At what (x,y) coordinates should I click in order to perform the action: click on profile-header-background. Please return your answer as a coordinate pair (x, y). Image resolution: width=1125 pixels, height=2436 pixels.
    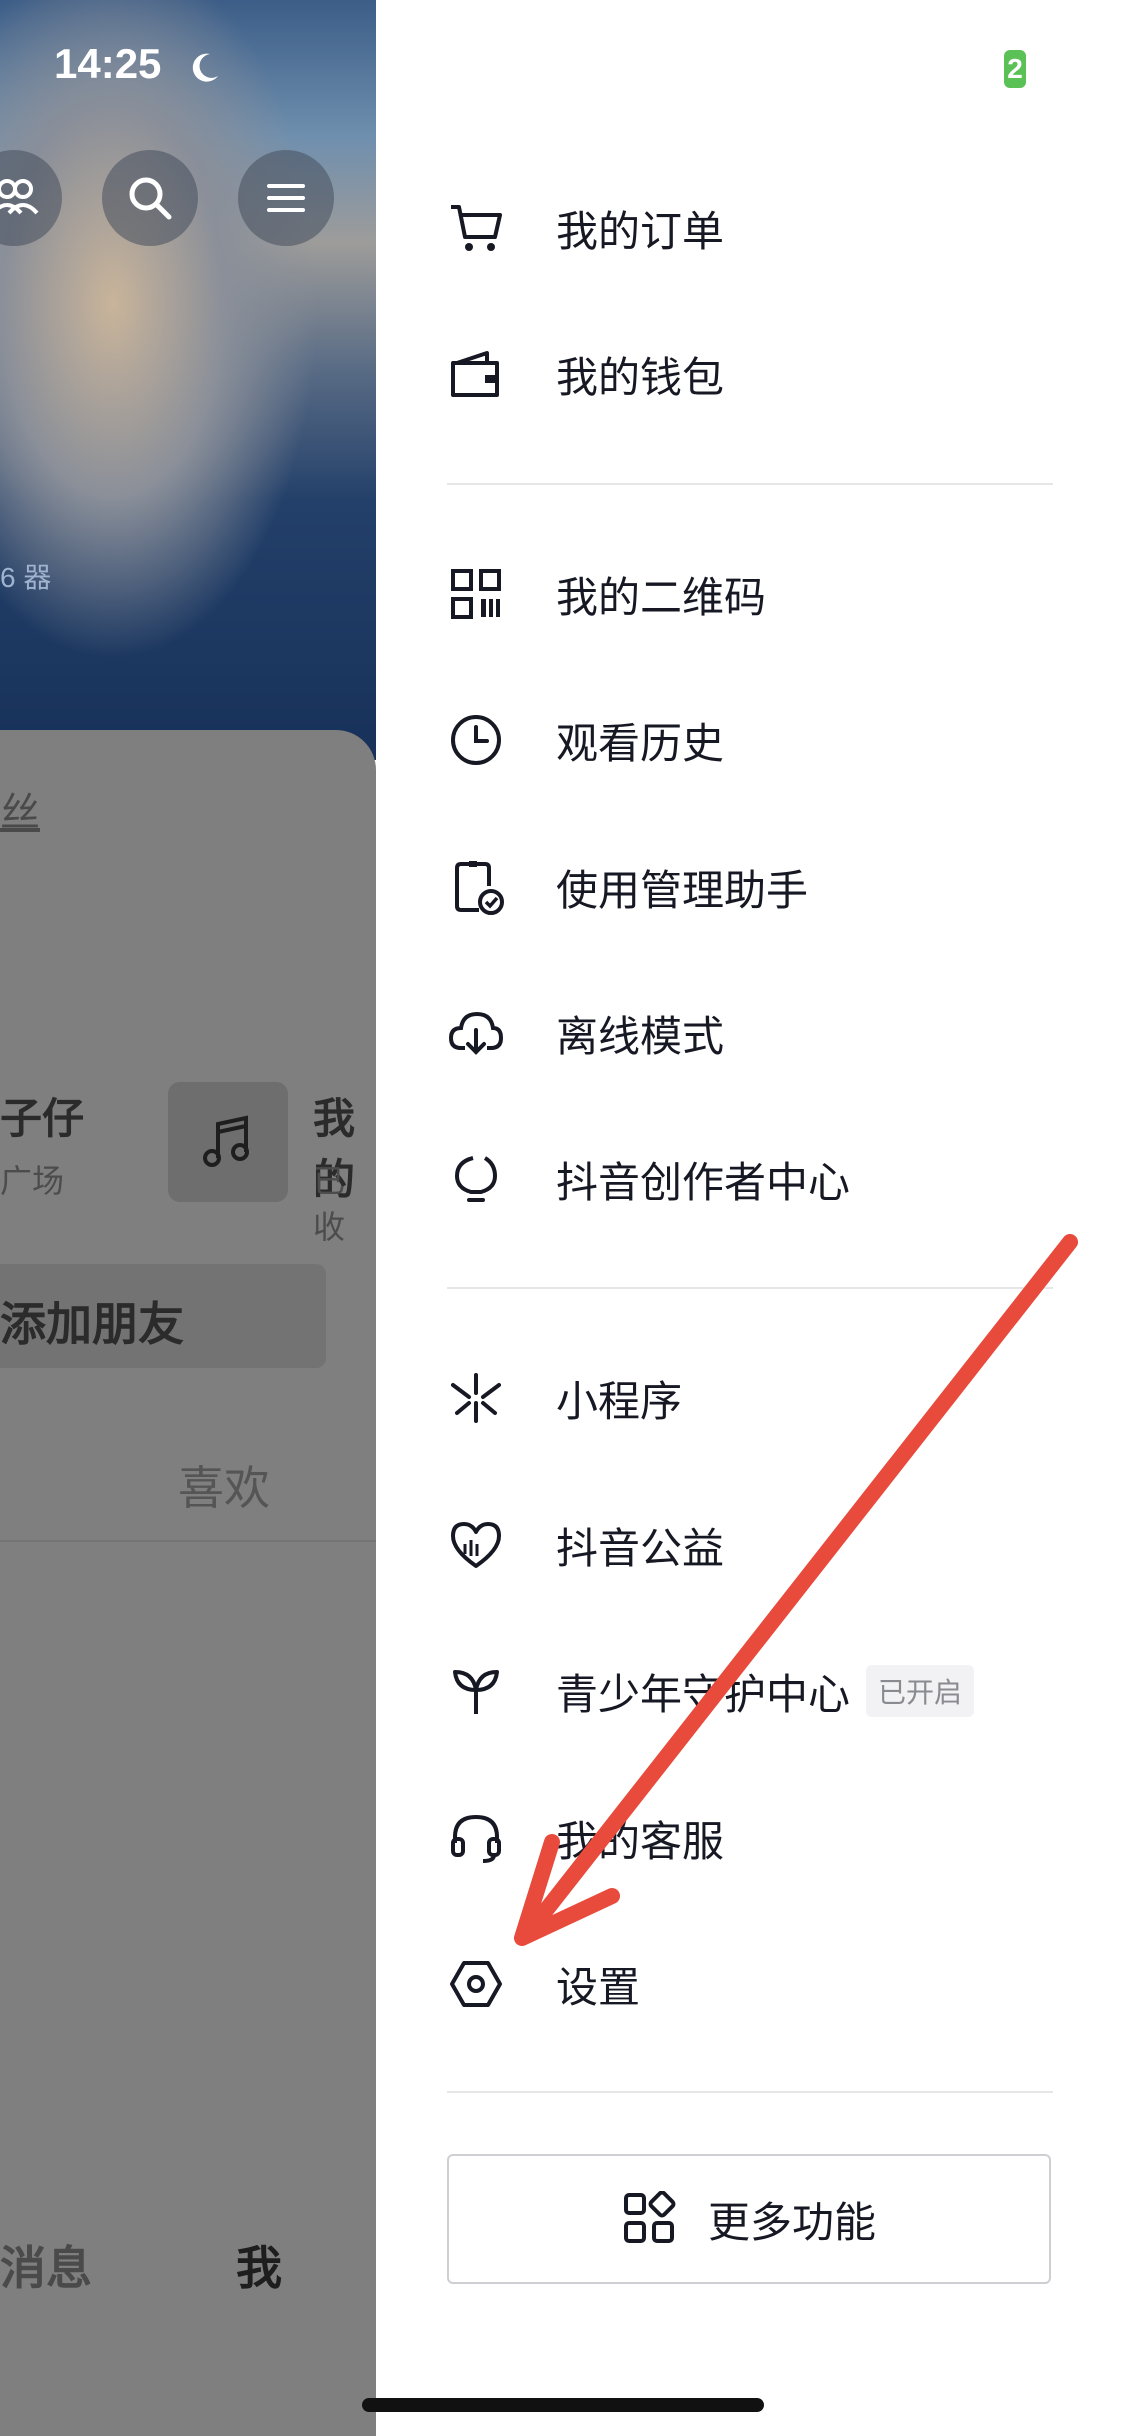
    Looking at the image, I should click on (188, 380).